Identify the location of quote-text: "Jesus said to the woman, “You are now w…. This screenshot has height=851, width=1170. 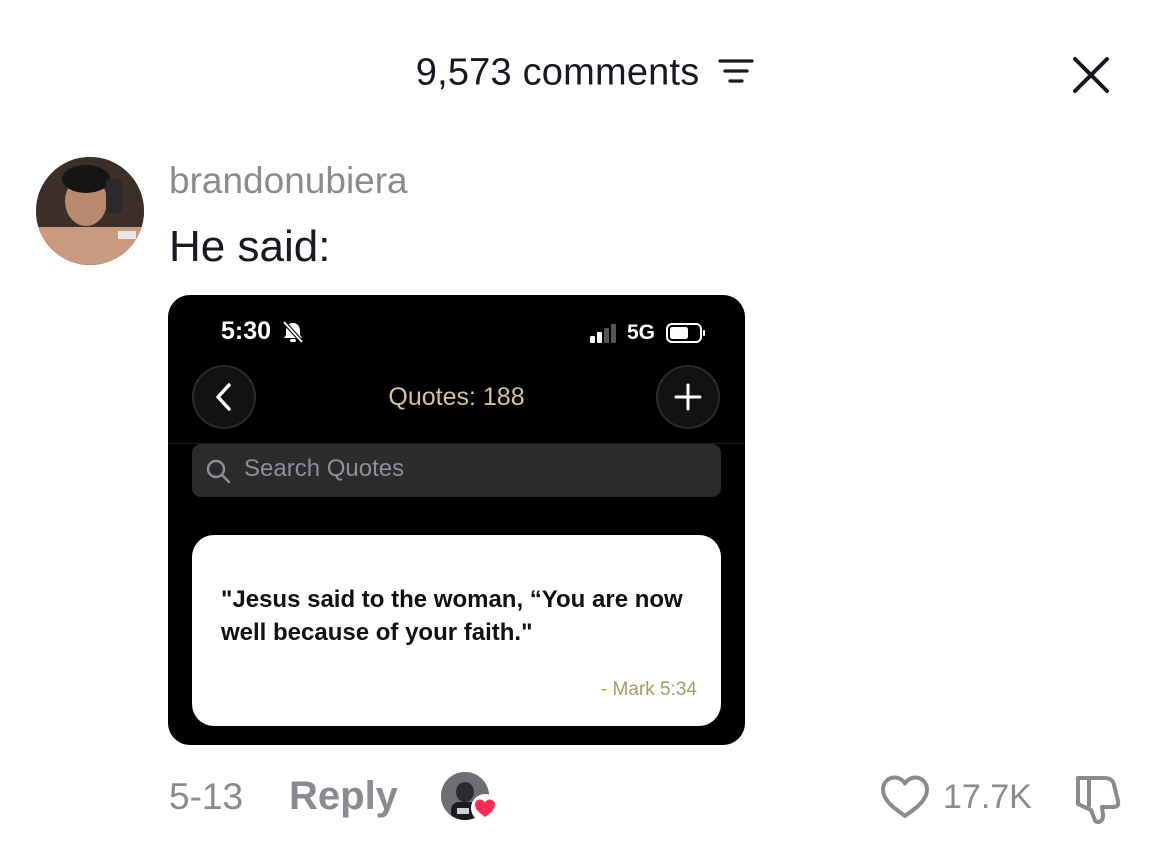
(452, 616).